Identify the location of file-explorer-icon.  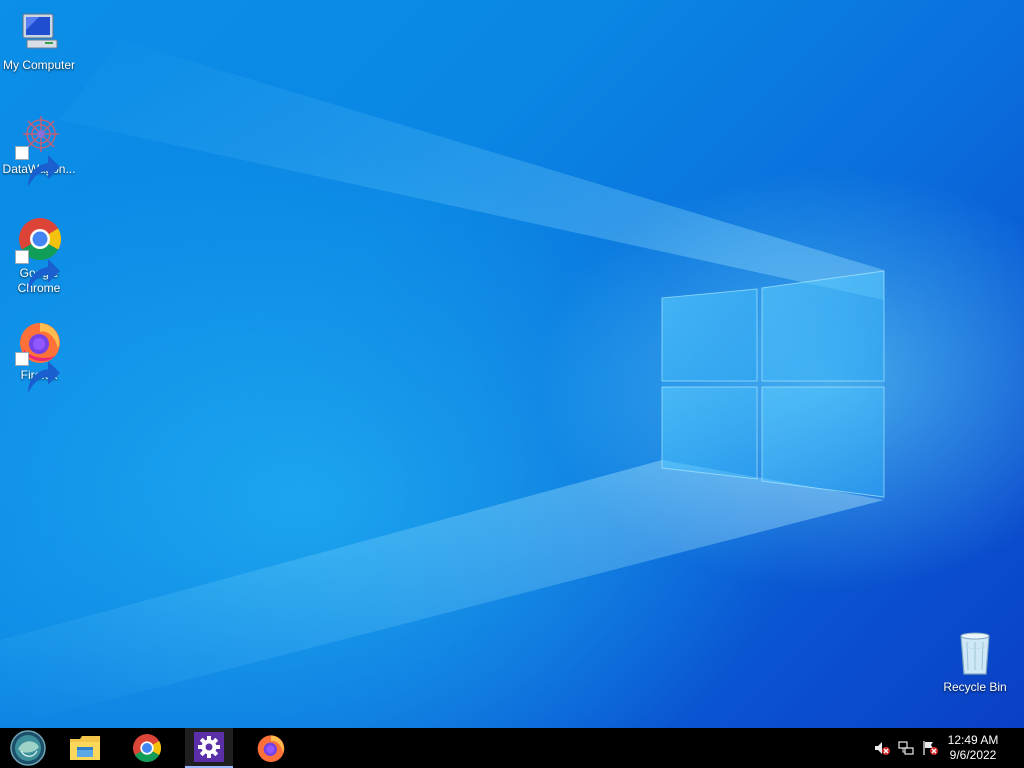
(85, 748).